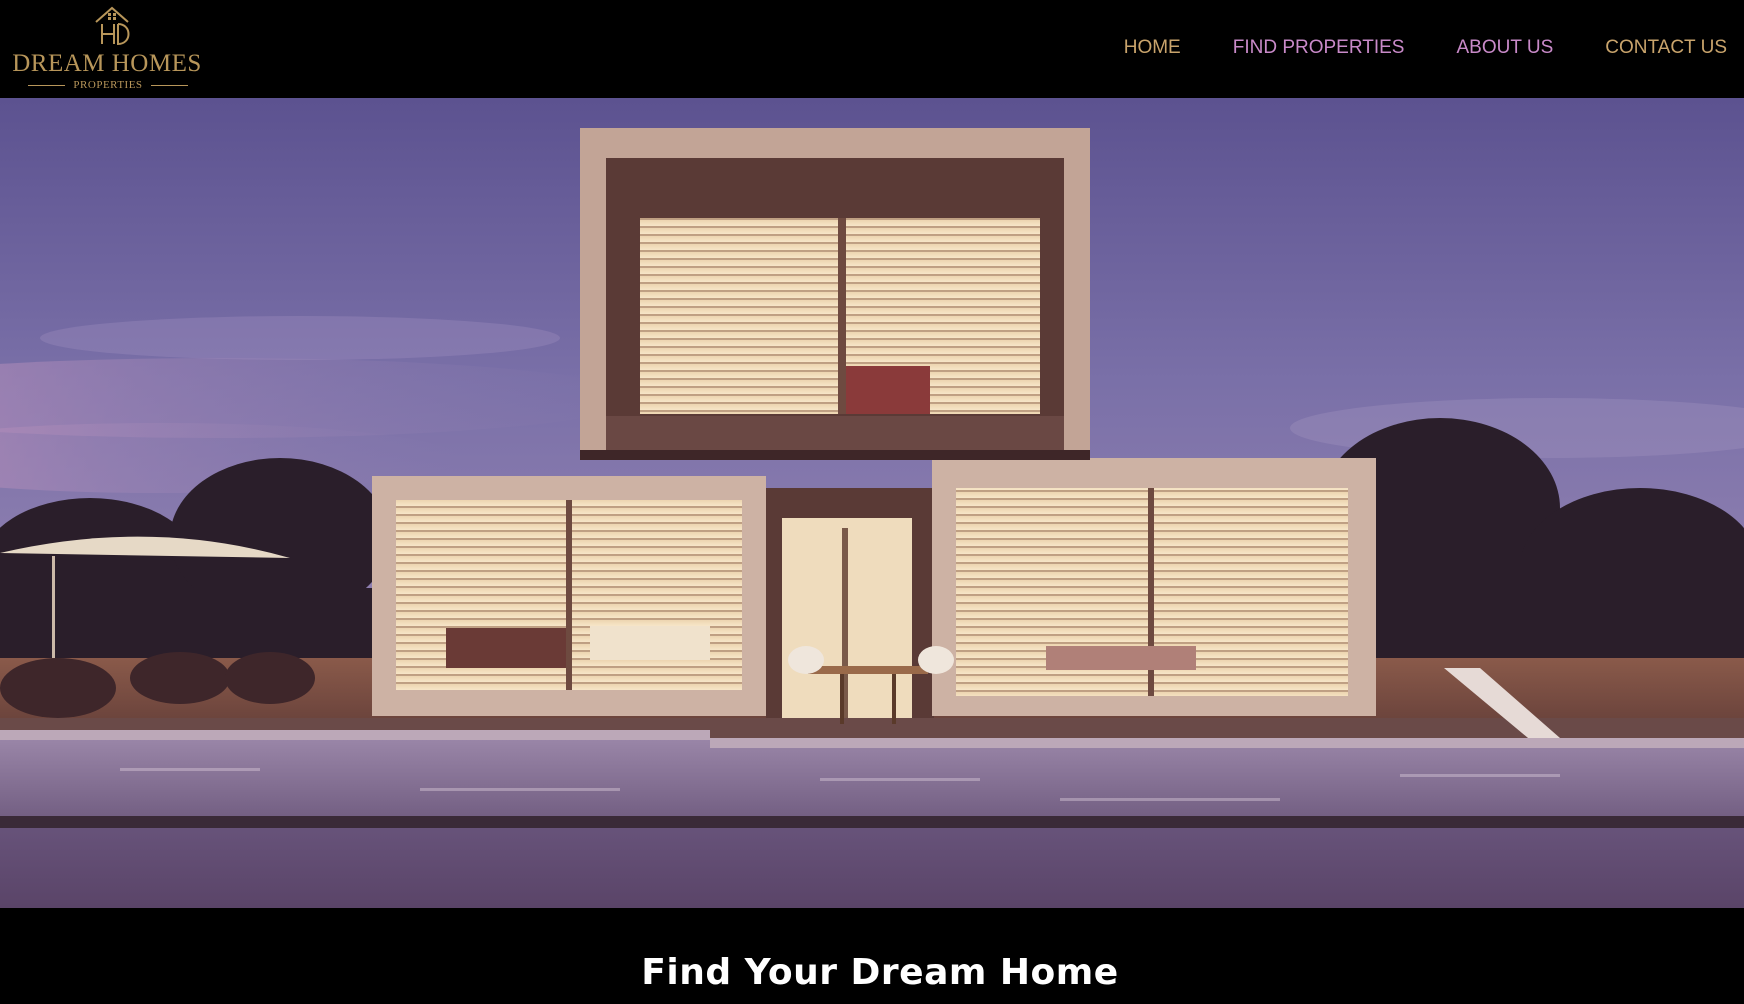  I want to click on house-monogram-icon, so click(112, 26).